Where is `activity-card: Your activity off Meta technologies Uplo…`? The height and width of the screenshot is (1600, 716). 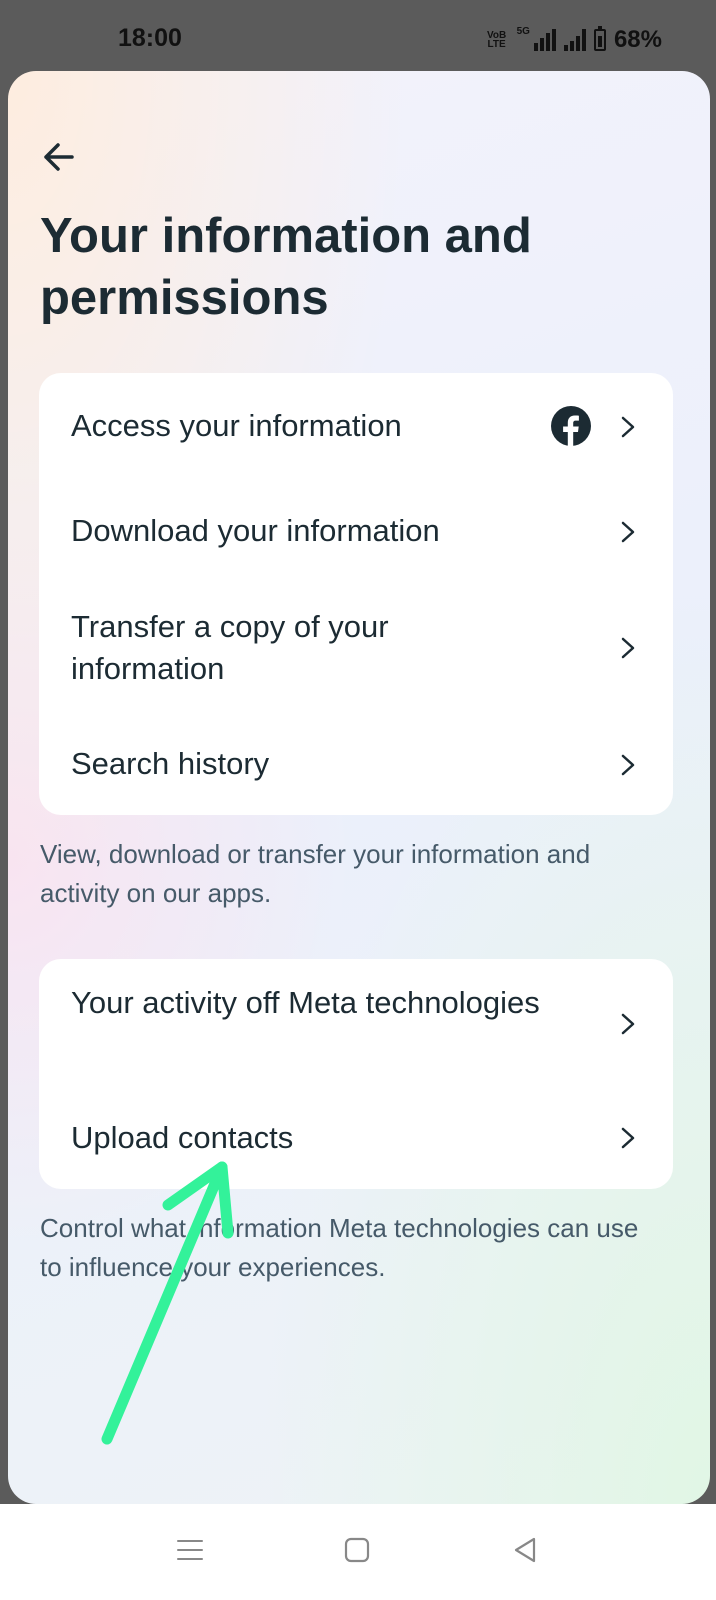 activity-card: Your activity off Meta technologies Uplo… is located at coordinates (356, 1074).